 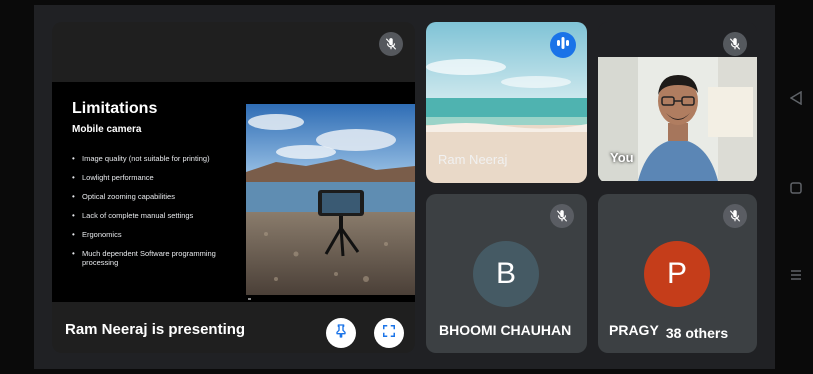 What do you see at coordinates (330, 199) in the screenshot?
I see `slide-photo` at bounding box center [330, 199].